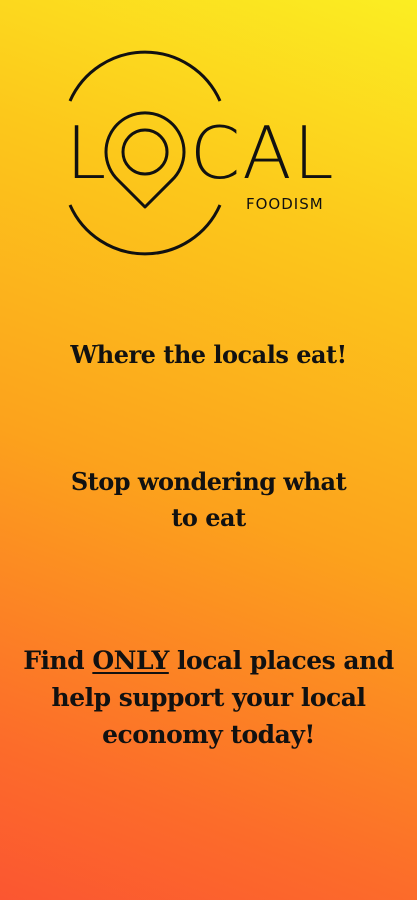 Image resolution: width=417 pixels, height=900 pixels. What do you see at coordinates (58, 660) in the screenshot?
I see `tagline-find-prefix: Find` at bounding box center [58, 660].